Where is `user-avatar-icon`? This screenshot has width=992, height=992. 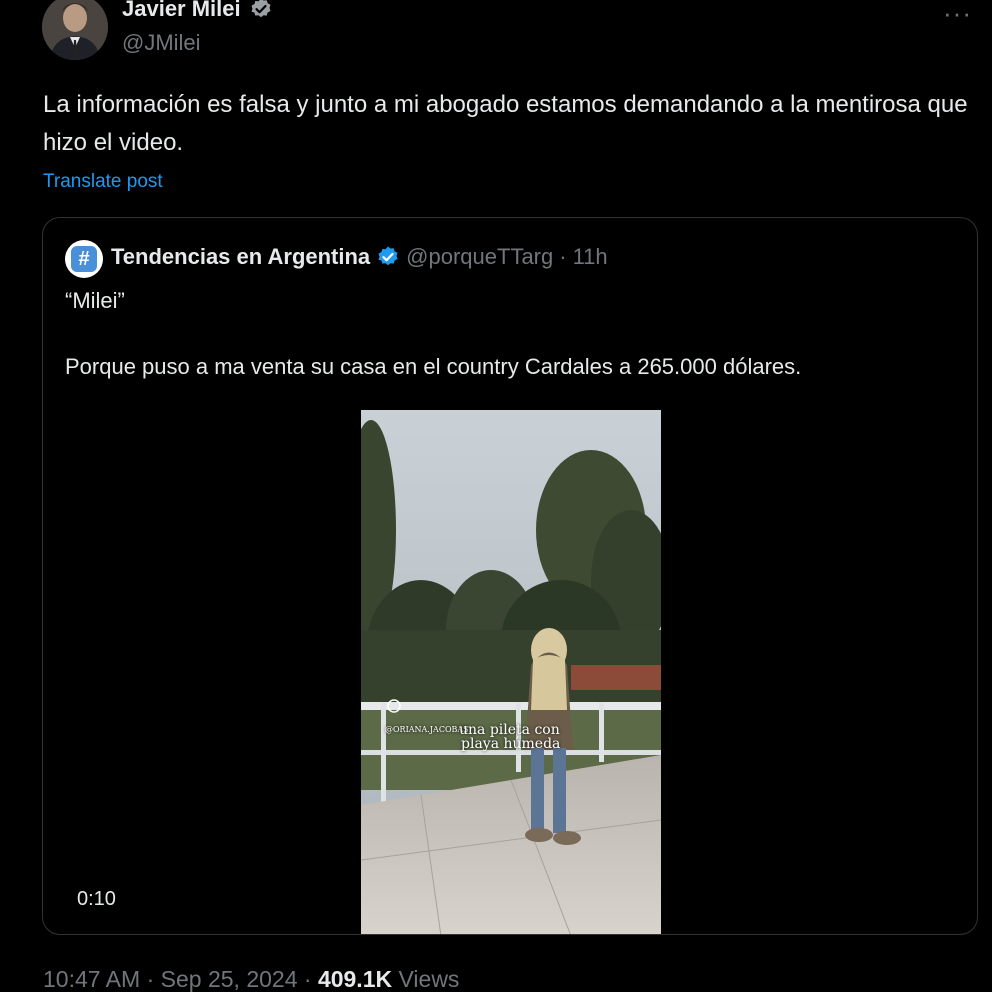 user-avatar-icon is located at coordinates (75, 30).